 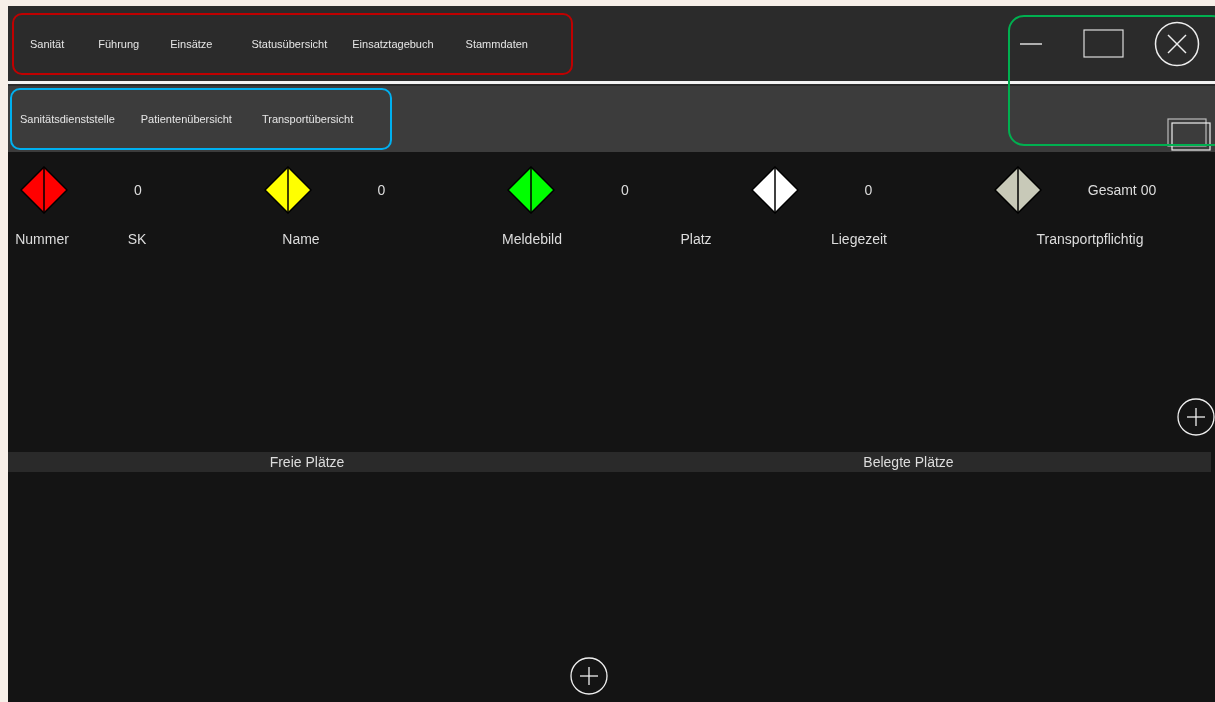 What do you see at coordinates (191, 43) in the screenshot?
I see `nav-item: Einsätze` at bounding box center [191, 43].